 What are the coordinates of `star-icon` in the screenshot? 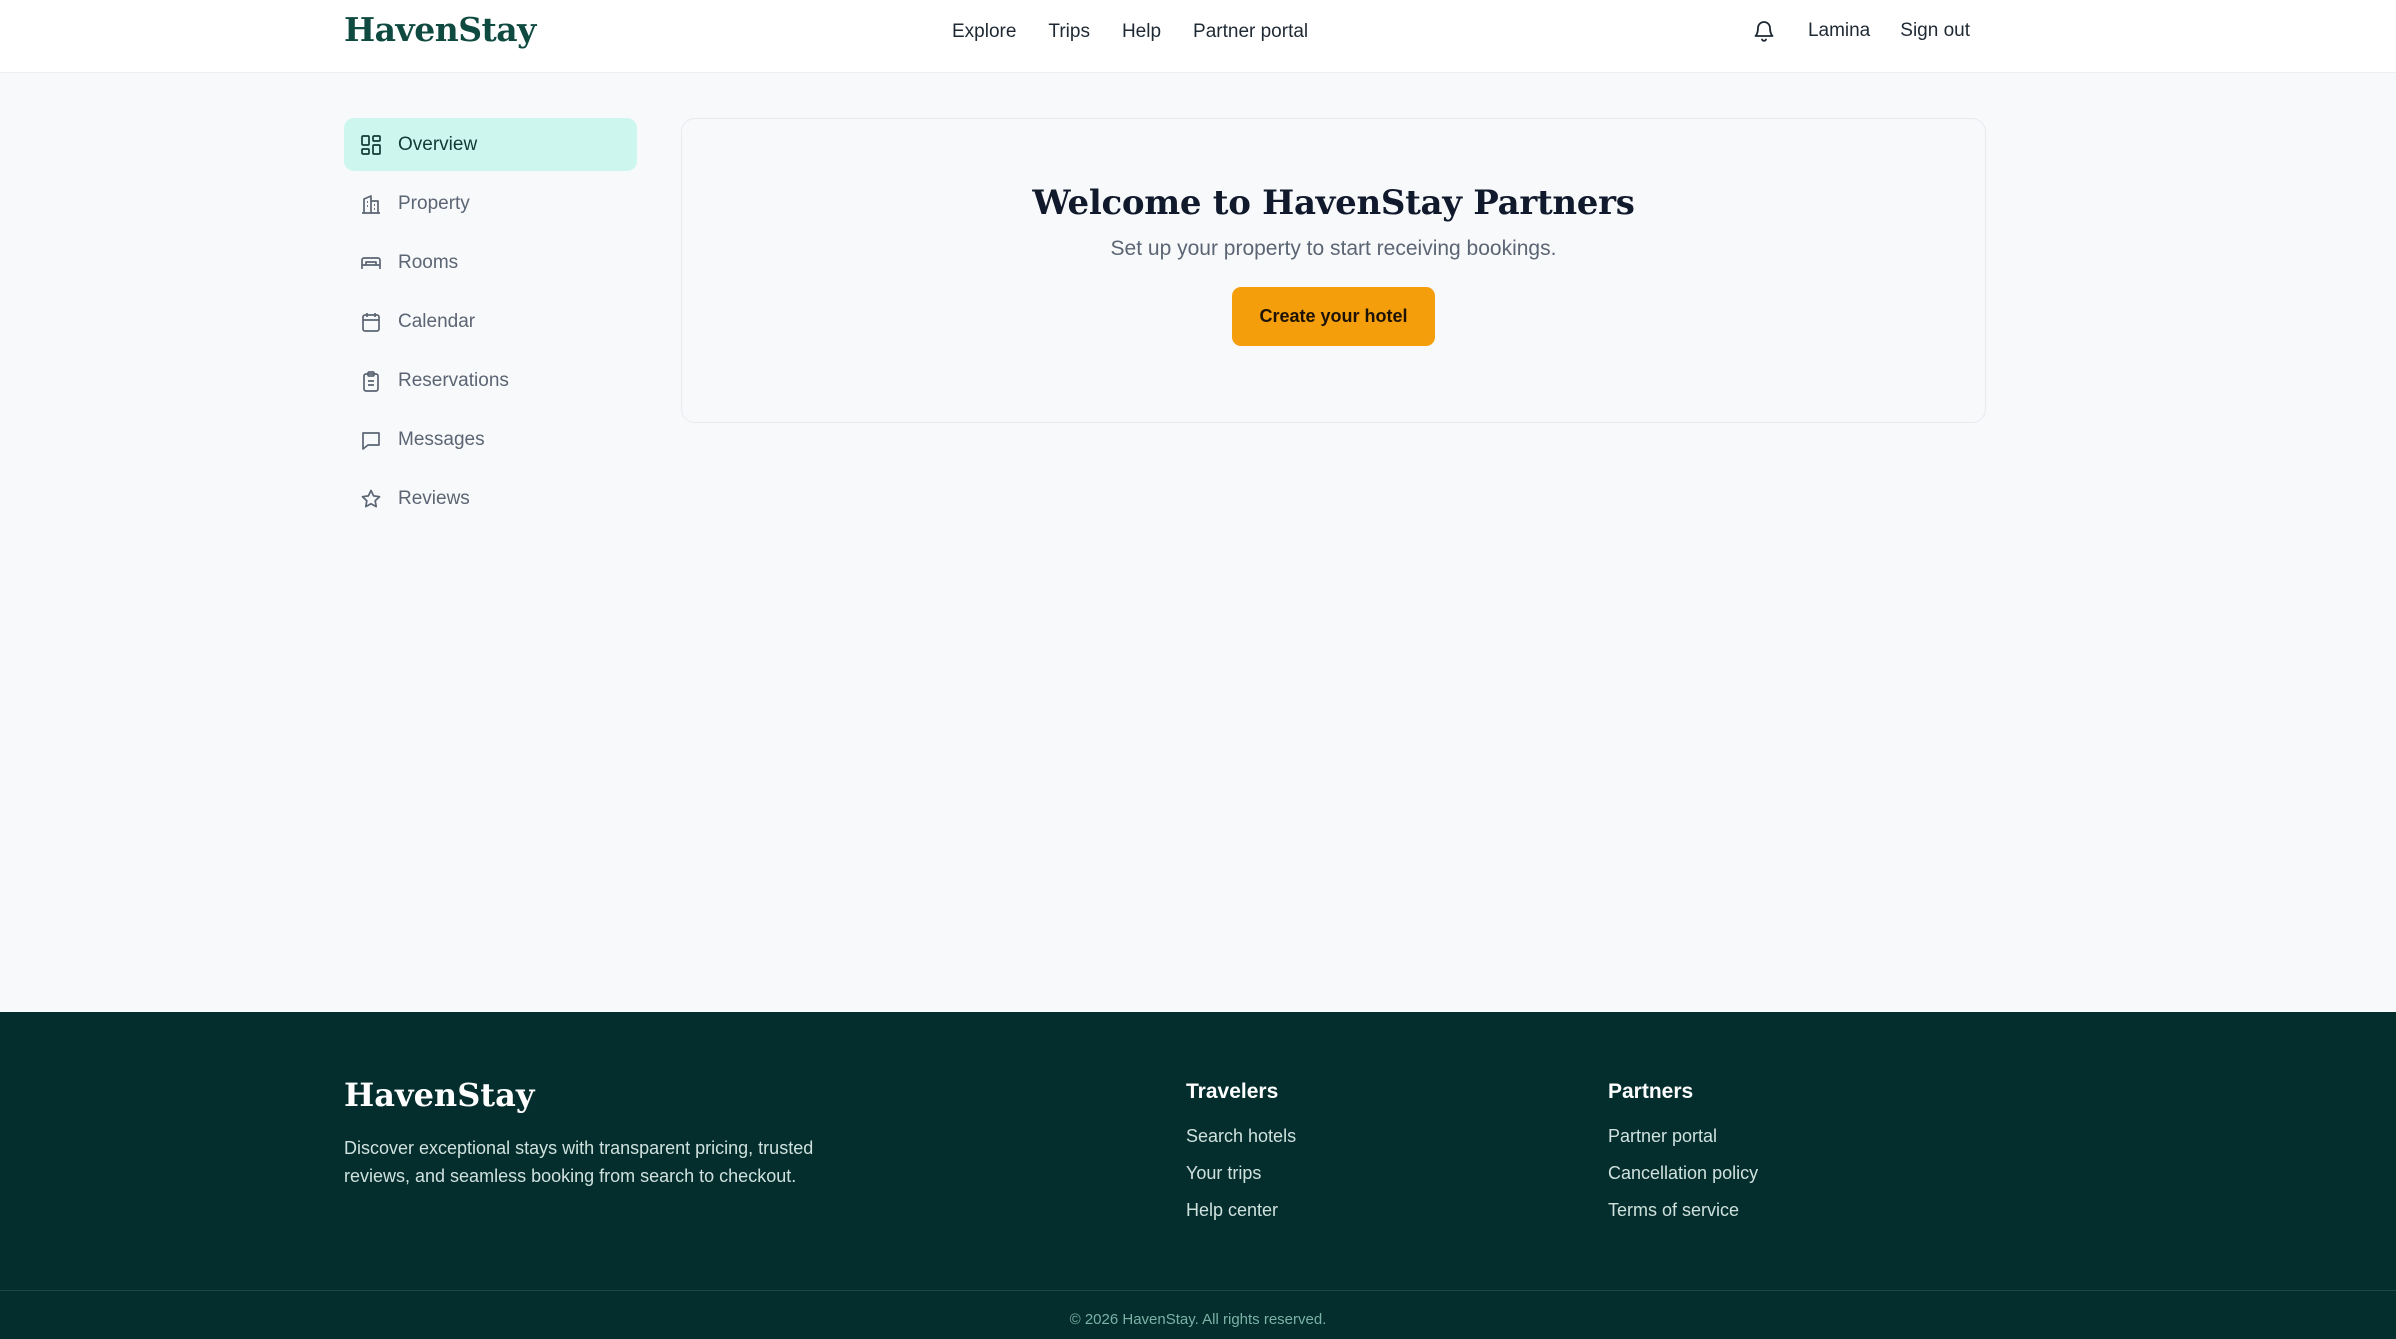 It's located at (371, 499).